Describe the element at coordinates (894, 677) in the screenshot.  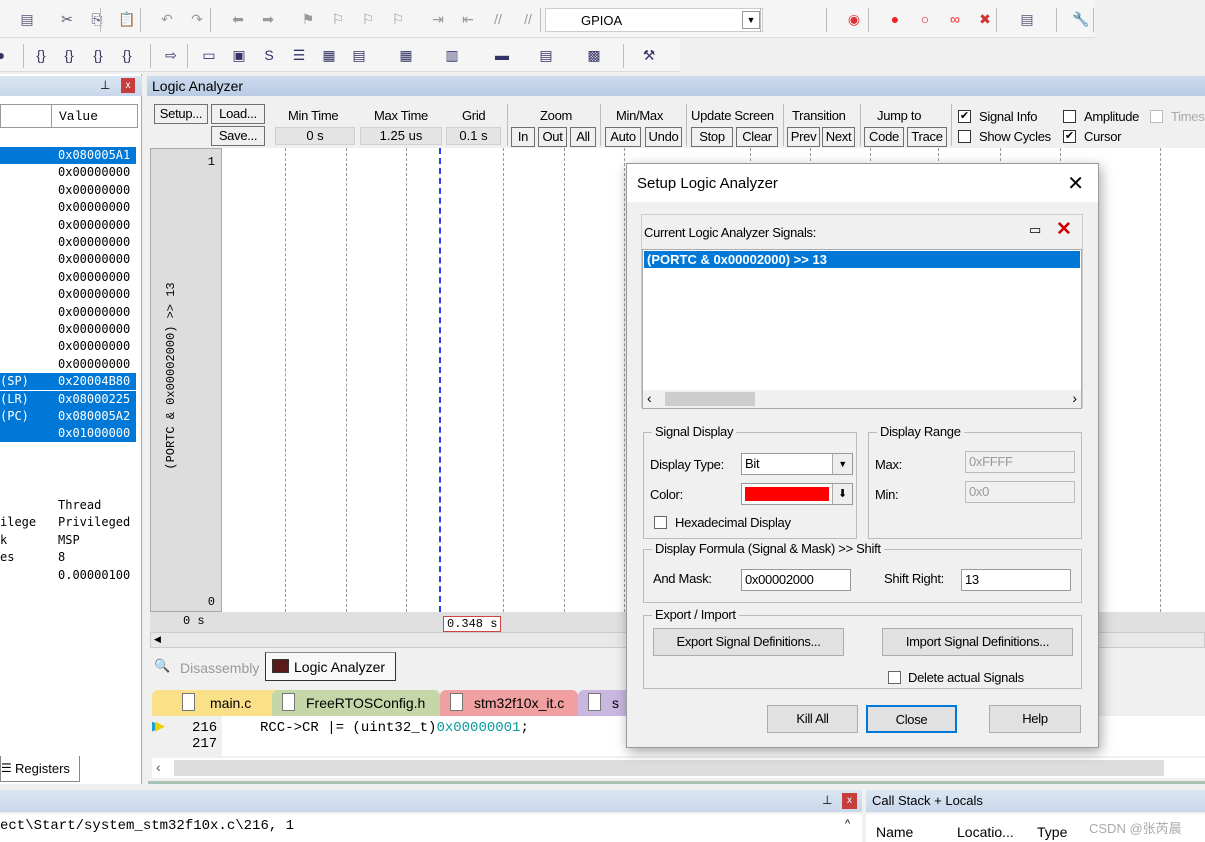
I see `delete-actual-signals-checkbox` at that location.